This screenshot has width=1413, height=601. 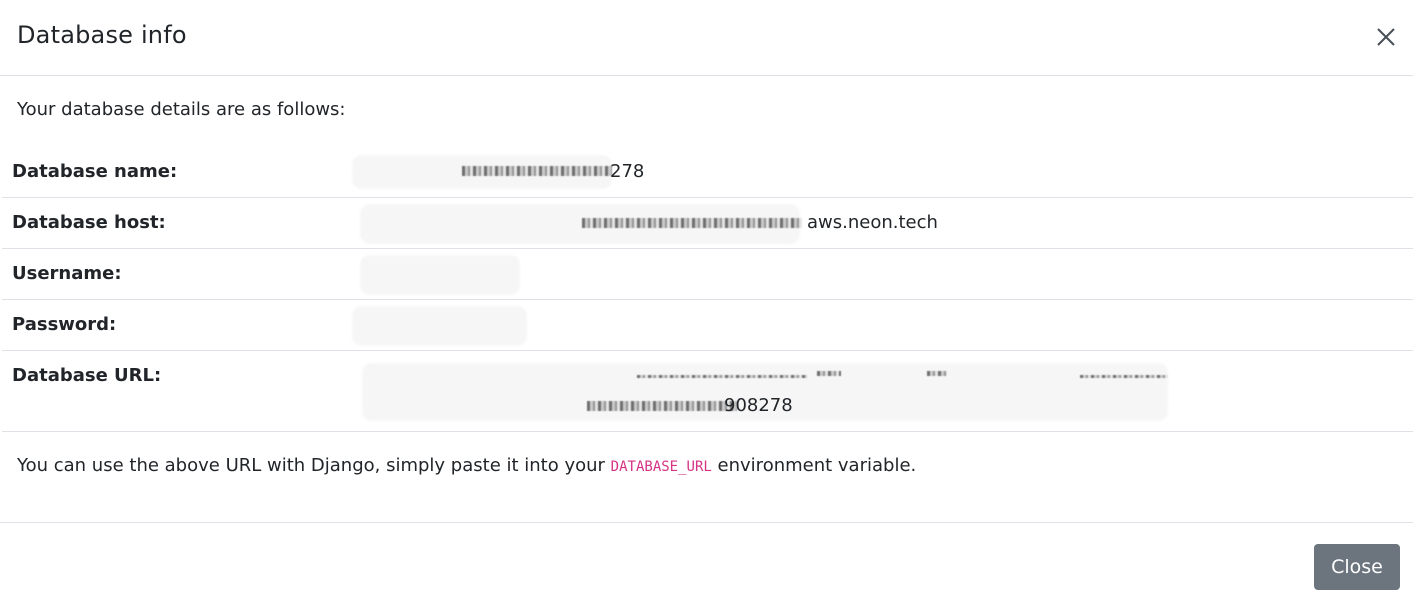 What do you see at coordinates (758, 405) in the screenshot?
I see `value-database-url: 908278` at bounding box center [758, 405].